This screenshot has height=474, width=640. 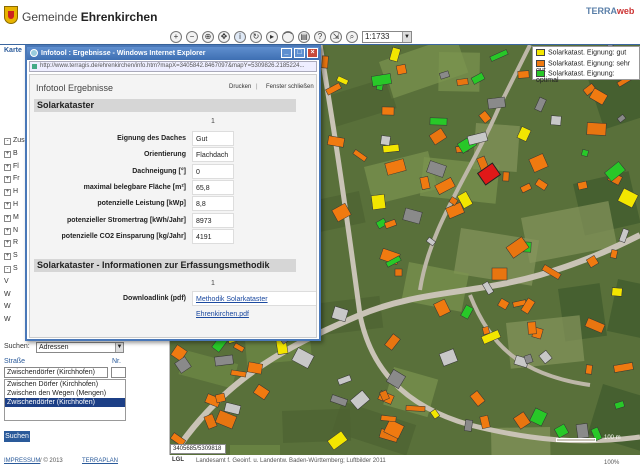 I want to click on print-icon: ▤, so click(x=304, y=37).